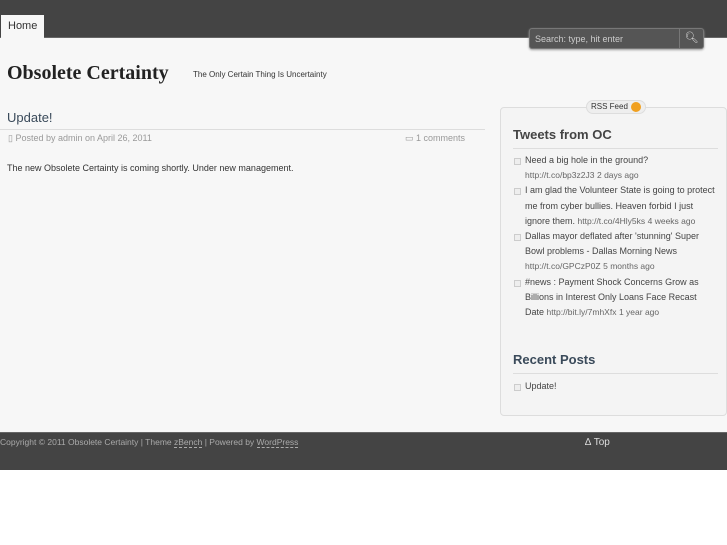 The image size is (727, 545). What do you see at coordinates (615, 363) in the screenshot?
I see `recent-posts-title: Recent Posts` at bounding box center [615, 363].